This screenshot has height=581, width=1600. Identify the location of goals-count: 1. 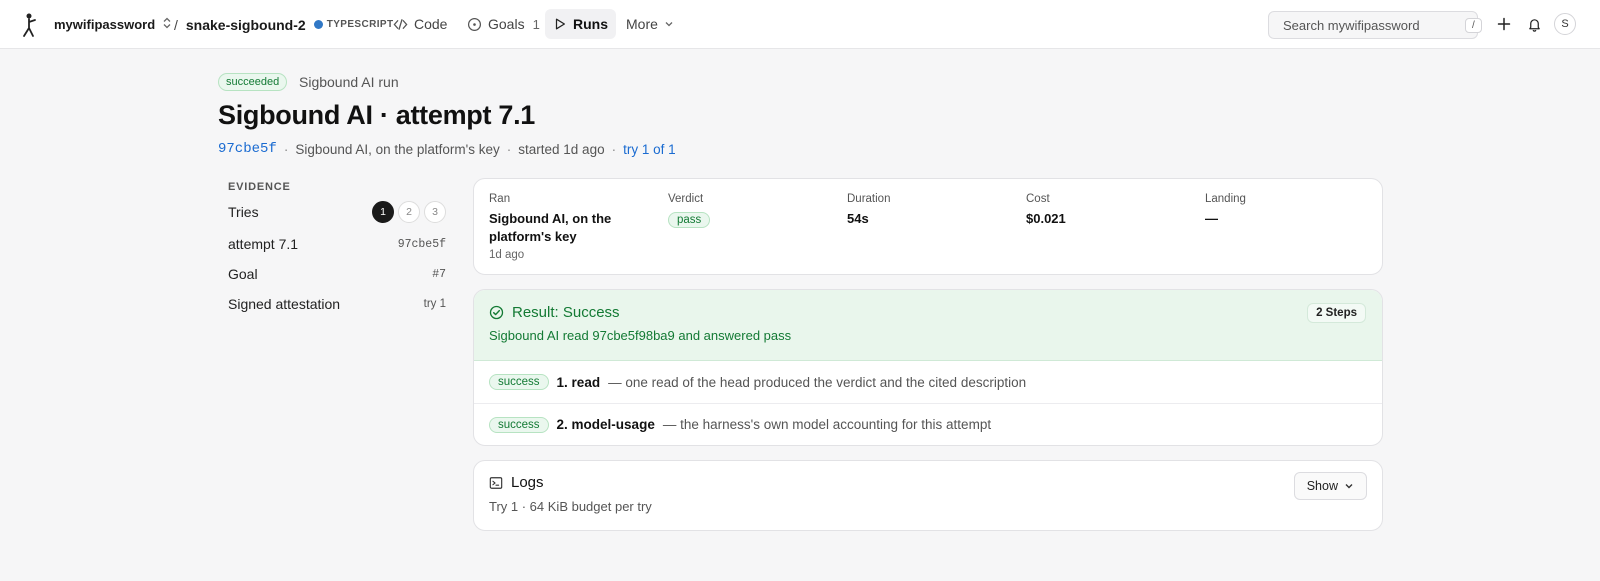
(536, 24).